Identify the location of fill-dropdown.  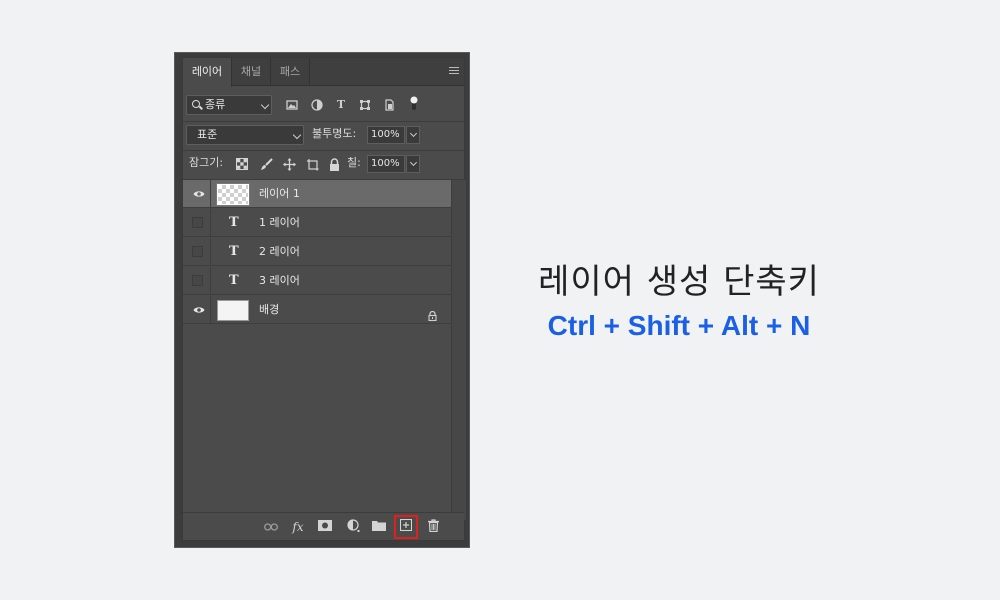
(413, 164).